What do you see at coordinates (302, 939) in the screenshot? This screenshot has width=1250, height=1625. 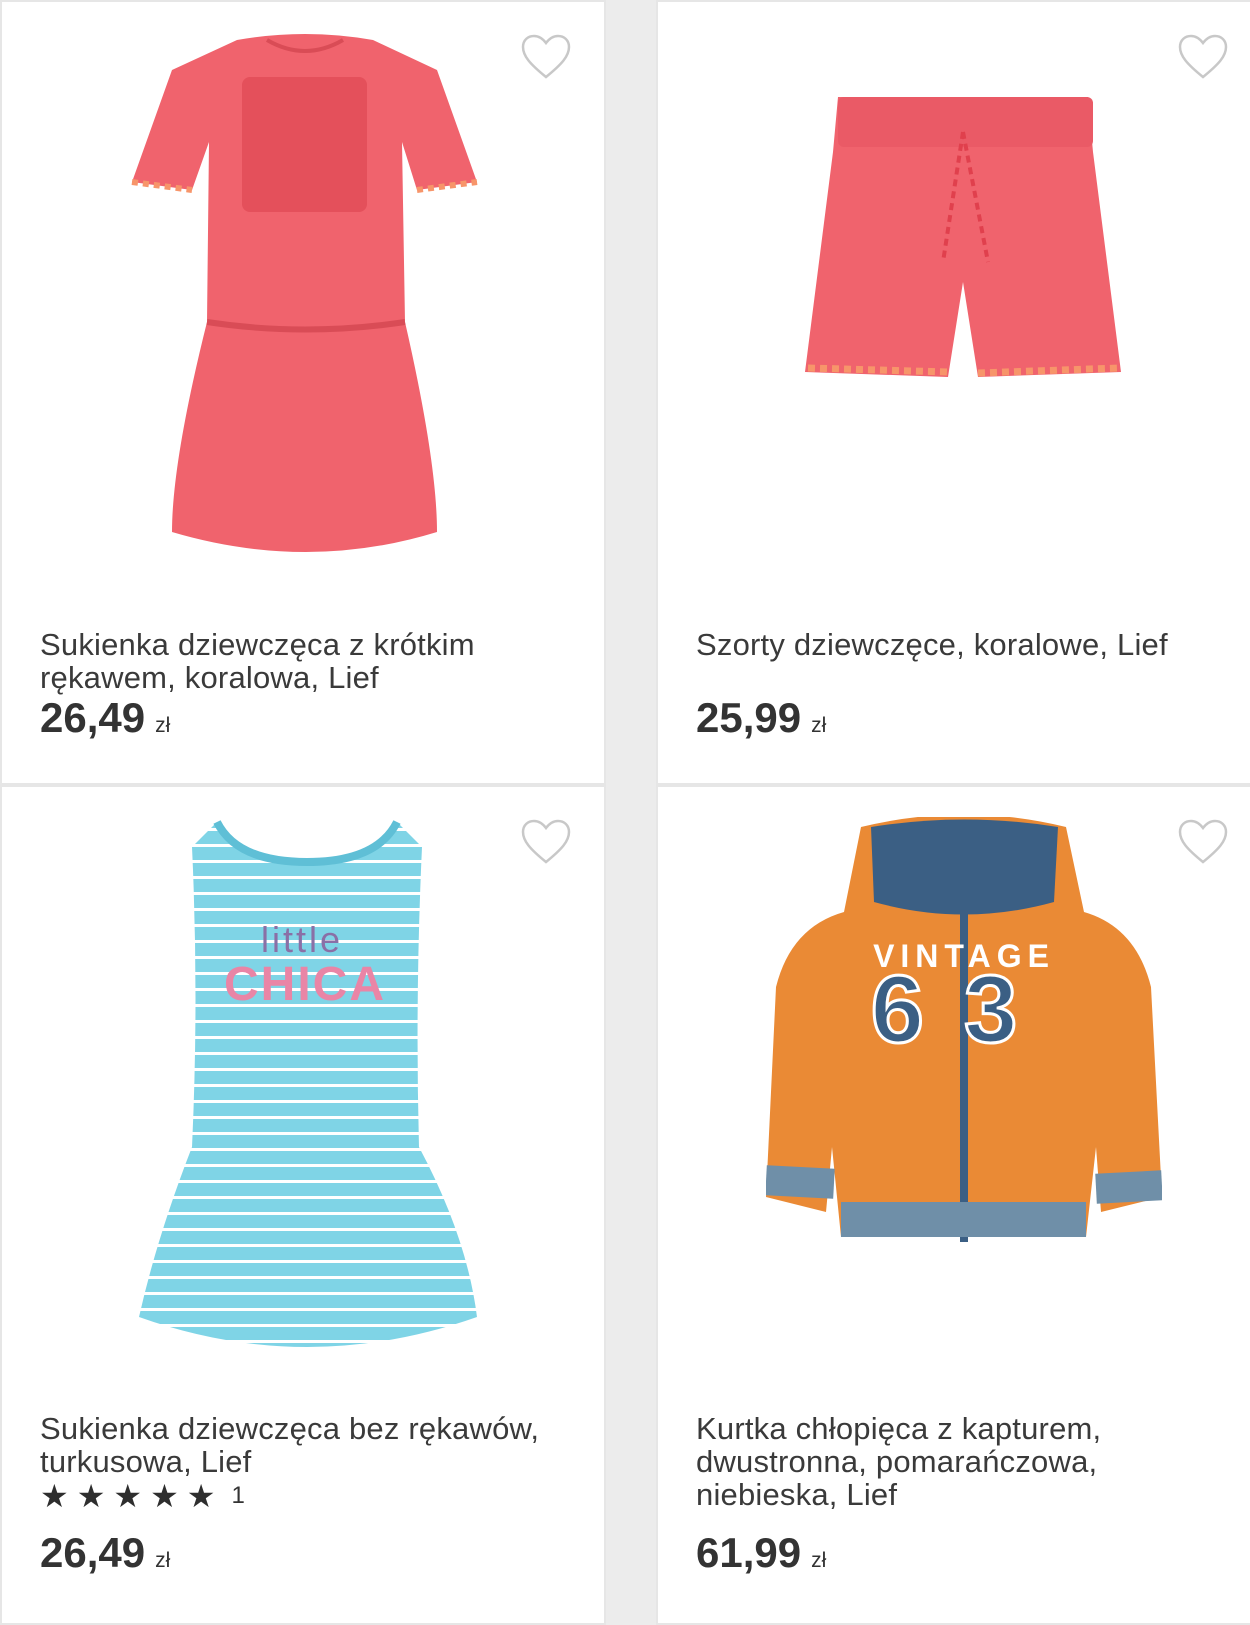 I see `dress-print-top: little` at bounding box center [302, 939].